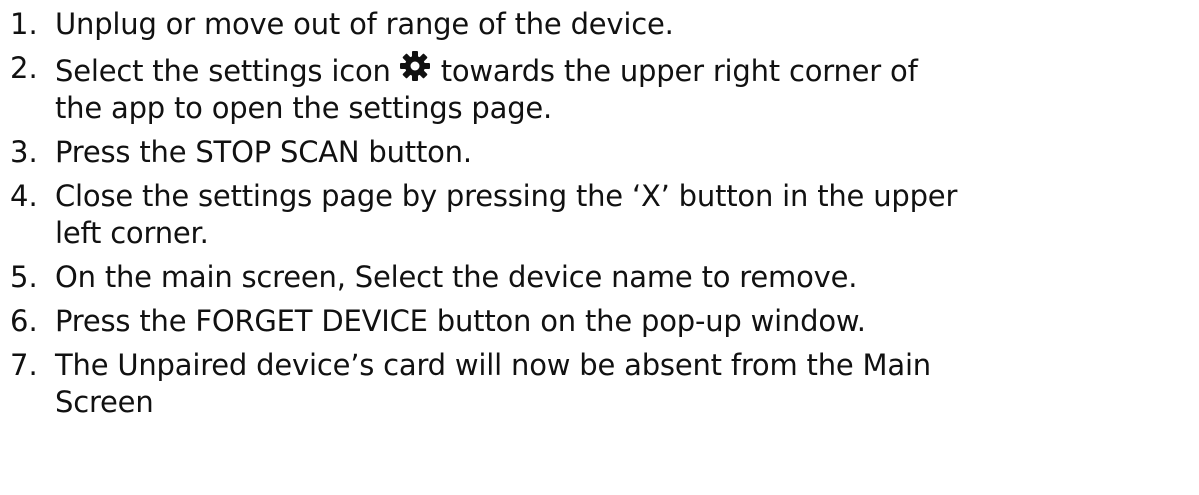 This screenshot has height=495, width=1199. What do you see at coordinates (24, 277) in the screenshot?
I see `step-number: 5.` at bounding box center [24, 277].